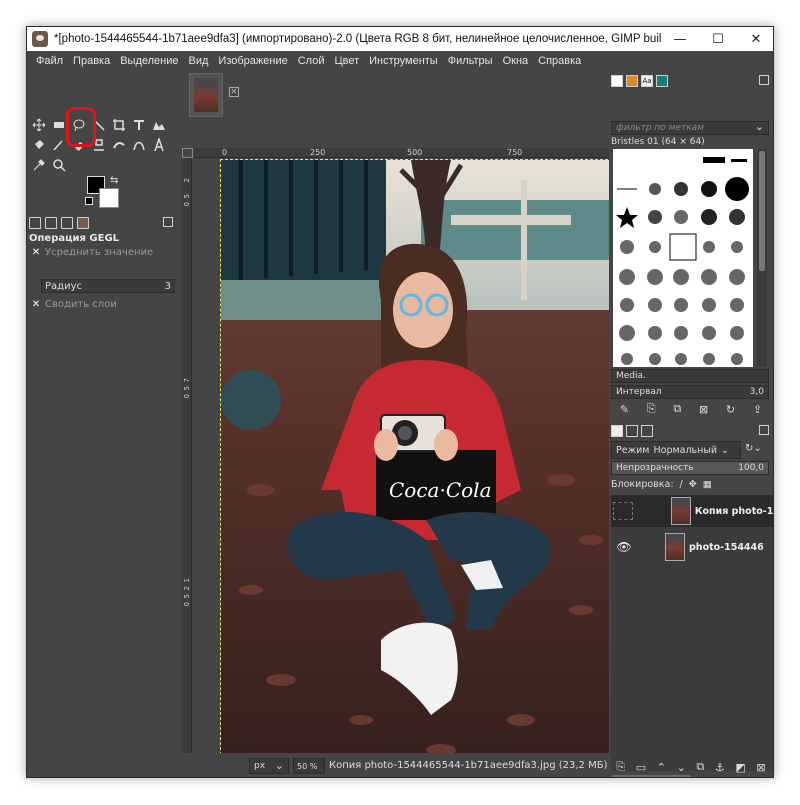 The width and height of the screenshot is (800, 805). What do you see at coordinates (83, 223) in the screenshot?
I see `images-tab-icon` at bounding box center [83, 223].